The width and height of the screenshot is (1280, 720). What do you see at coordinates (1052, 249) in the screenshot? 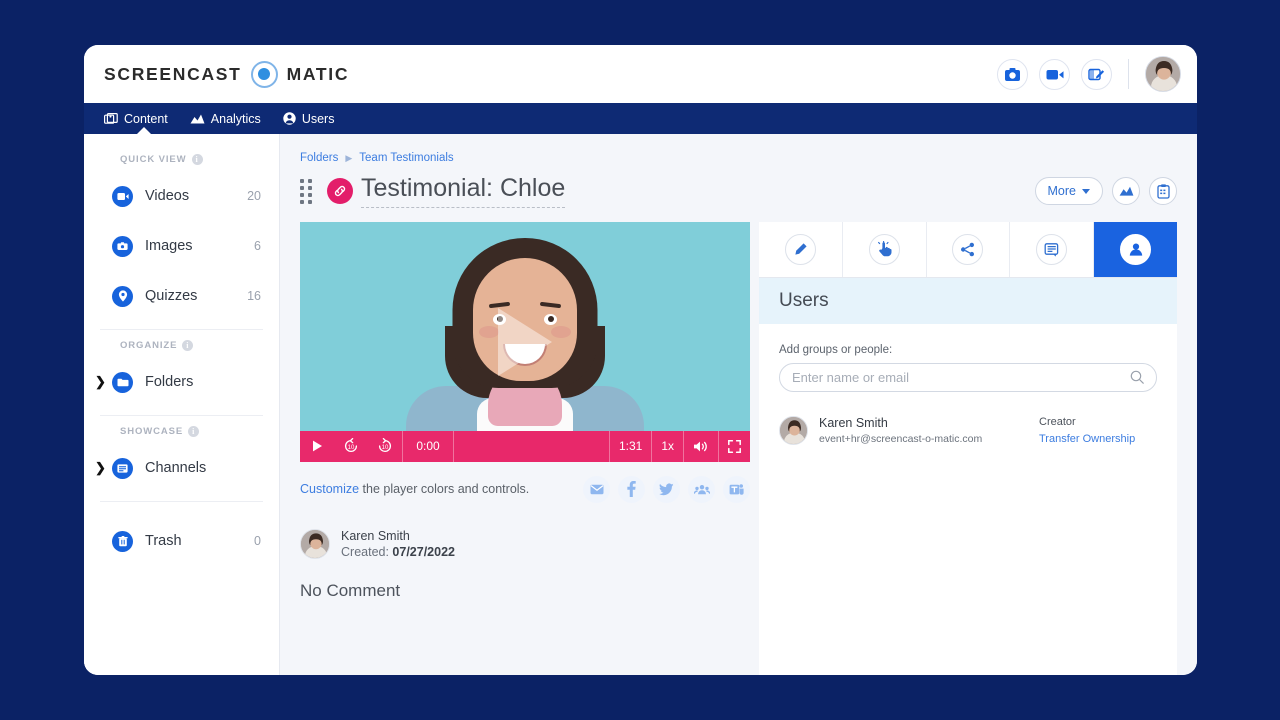
I see `tab-comments` at bounding box center [1052, 249].